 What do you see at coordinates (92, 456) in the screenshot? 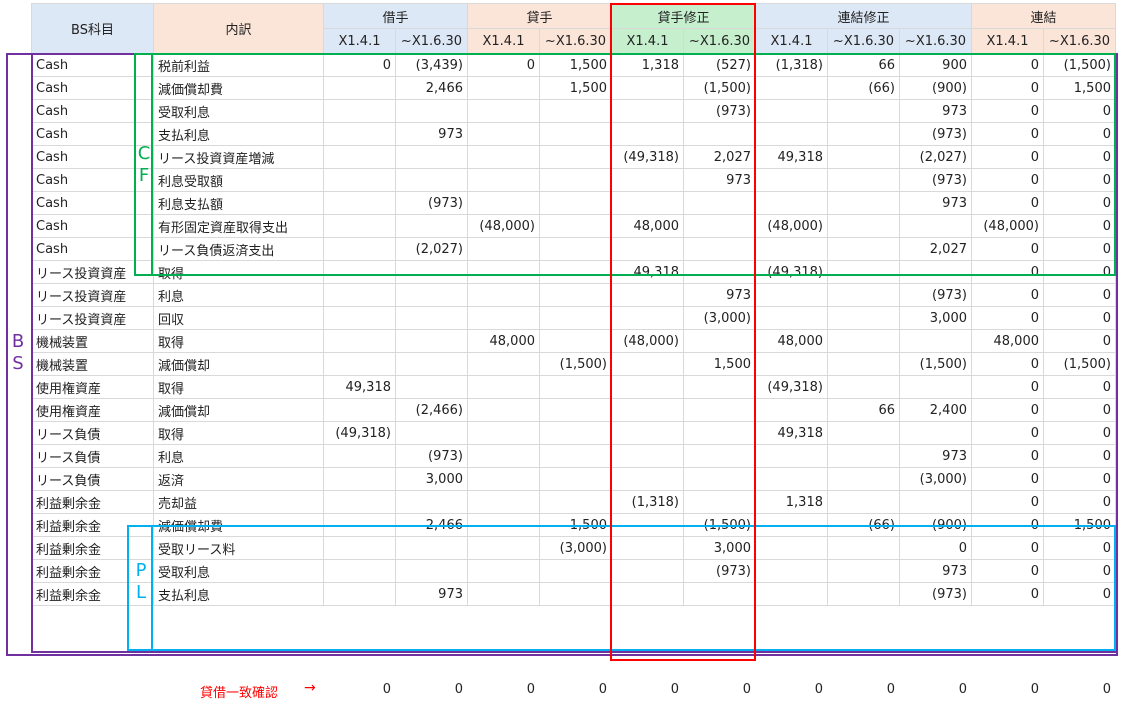
I see `bs-item-cell: リース負債` at bounding box center [92, 456].